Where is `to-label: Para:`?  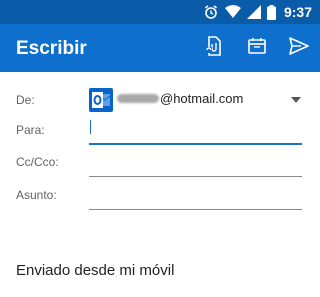
to-label: Para: is located at coordinates (30, 130).